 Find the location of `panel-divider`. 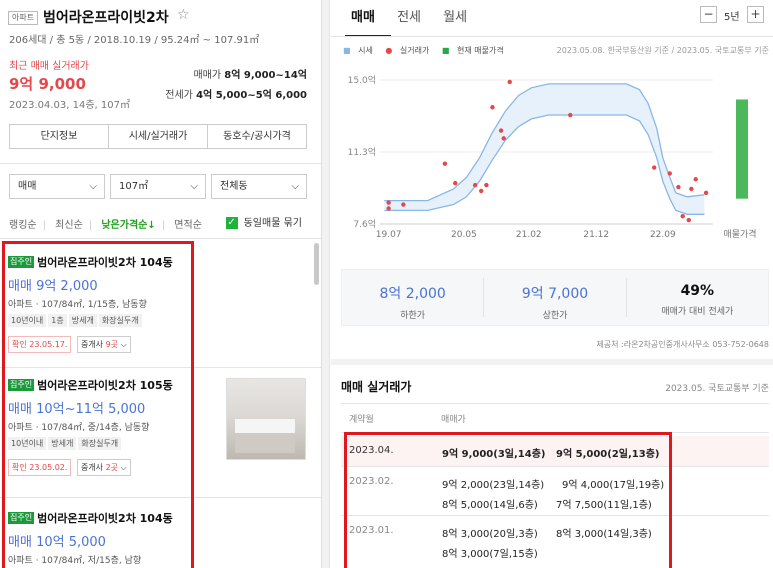

panel-divider is located at coordinates (326, 284).